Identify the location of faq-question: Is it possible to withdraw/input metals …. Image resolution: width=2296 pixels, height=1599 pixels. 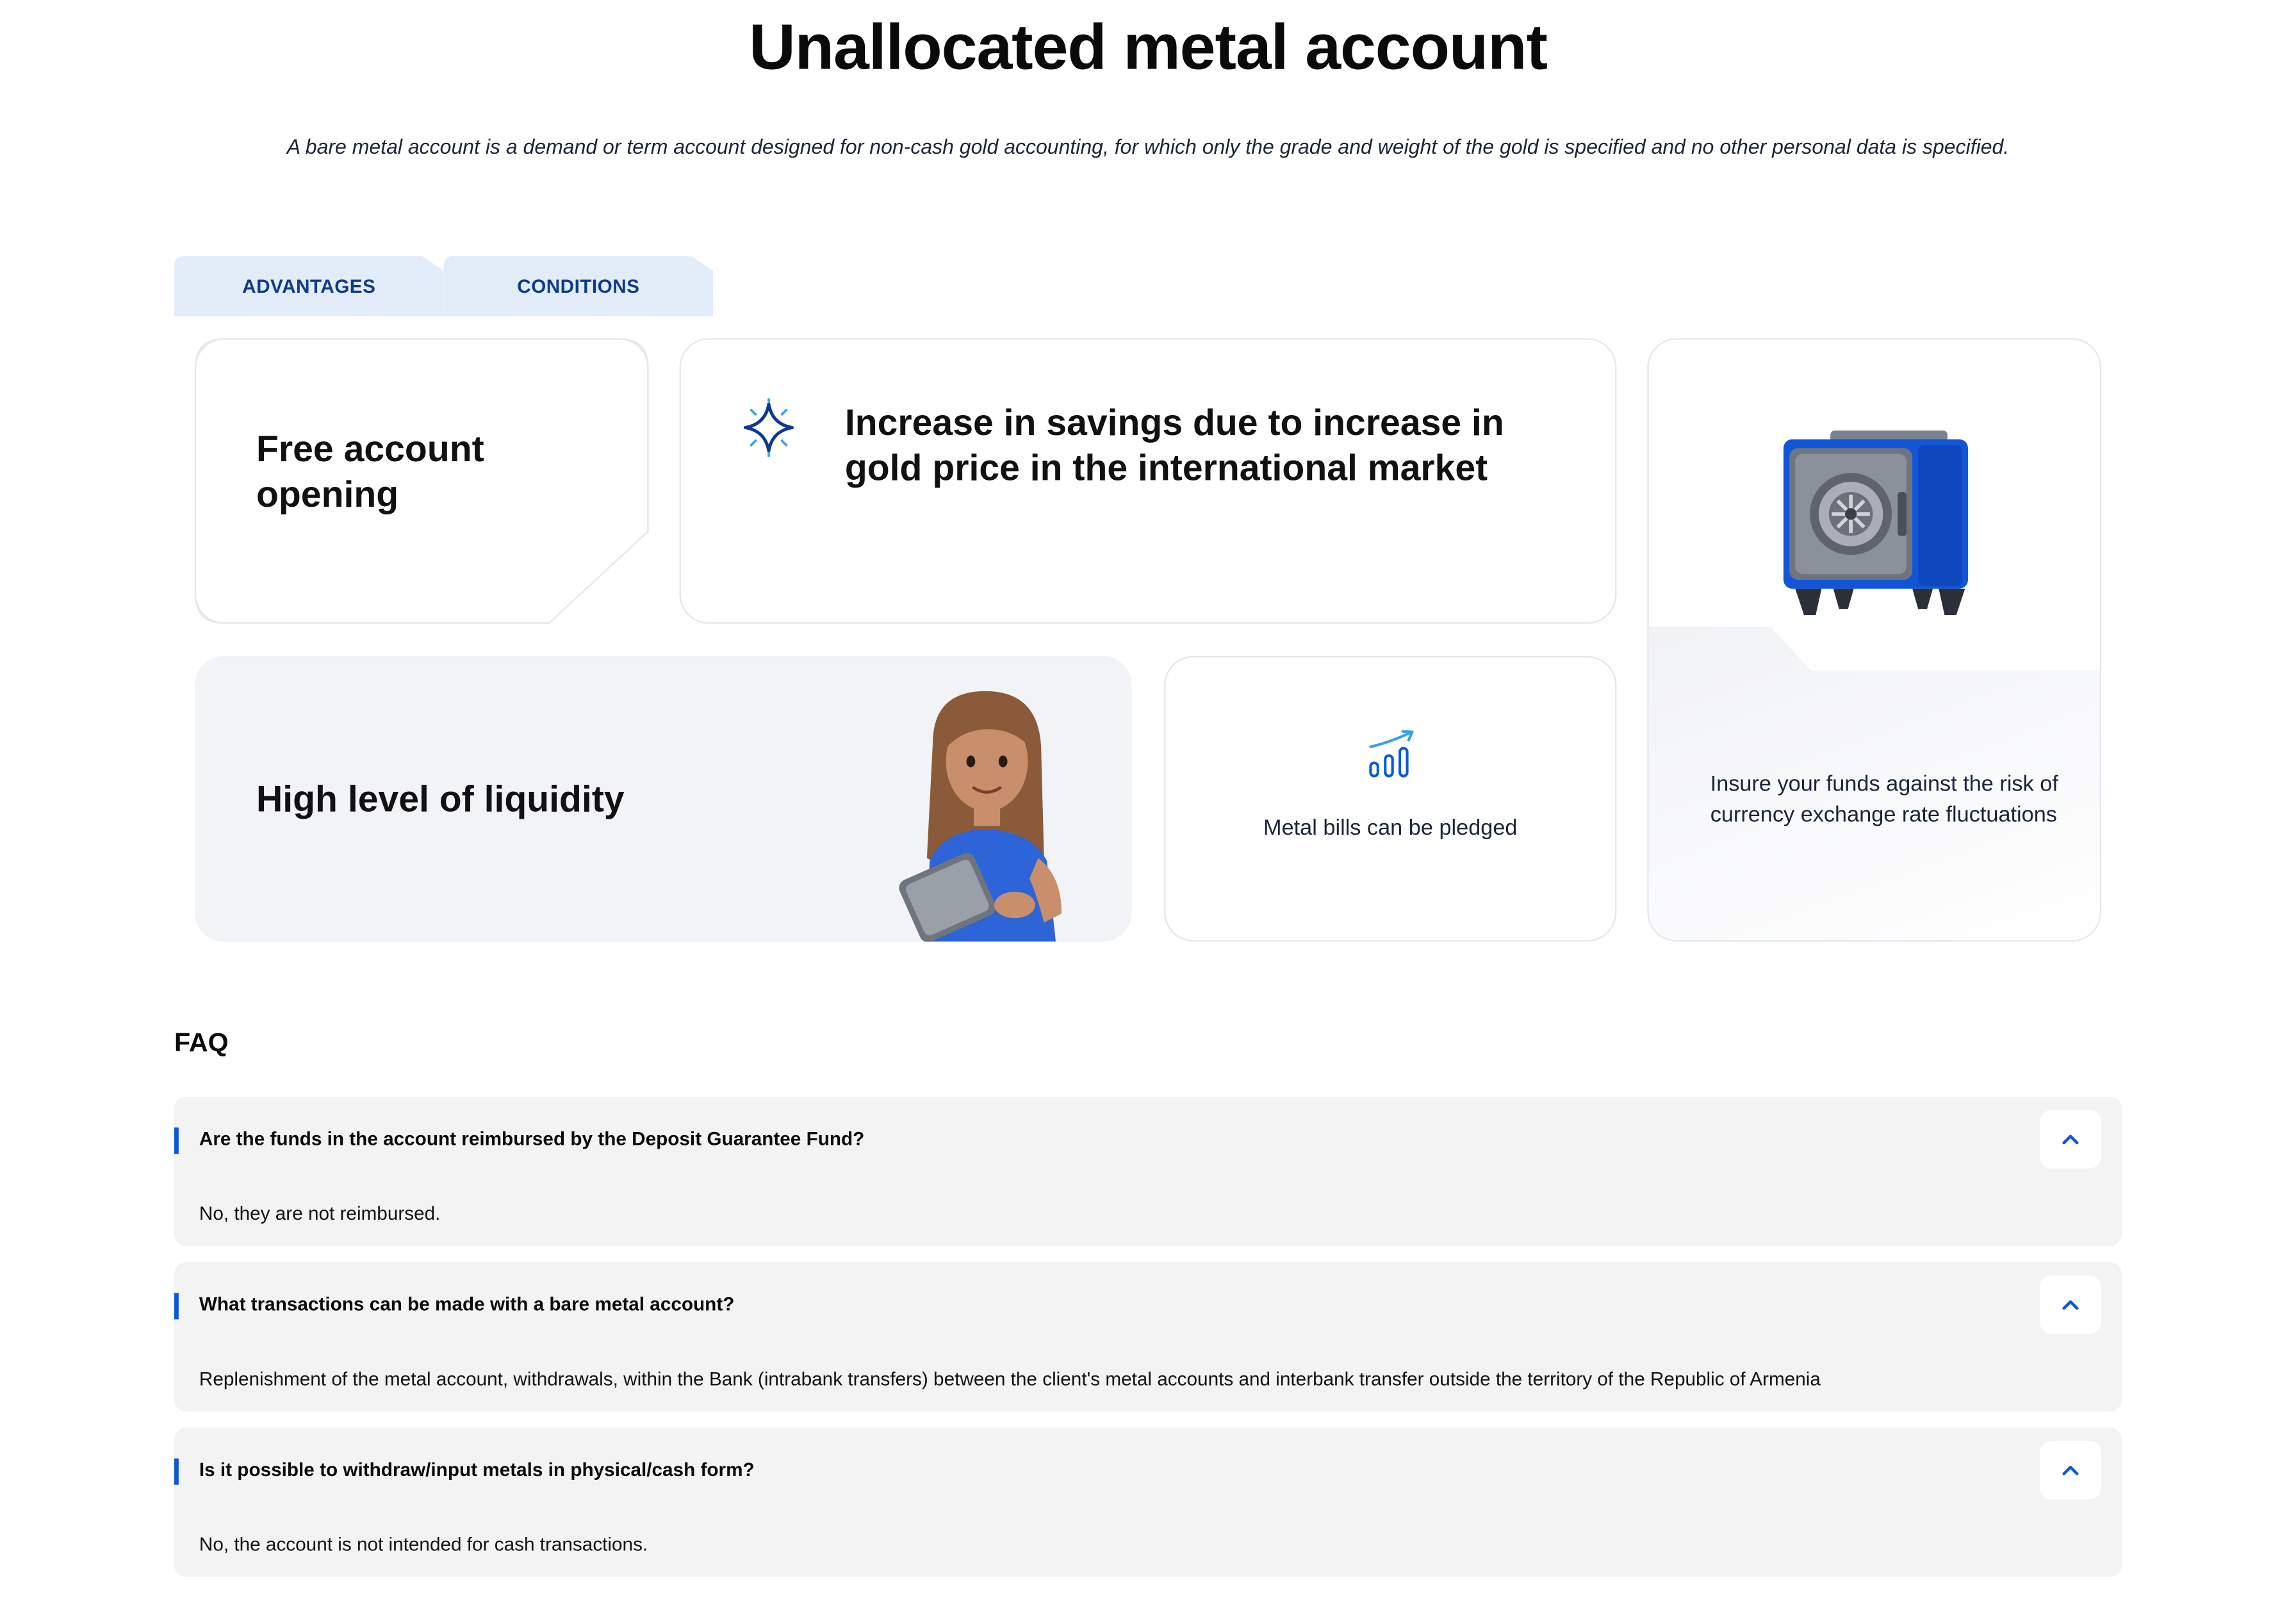
(477, 1469).